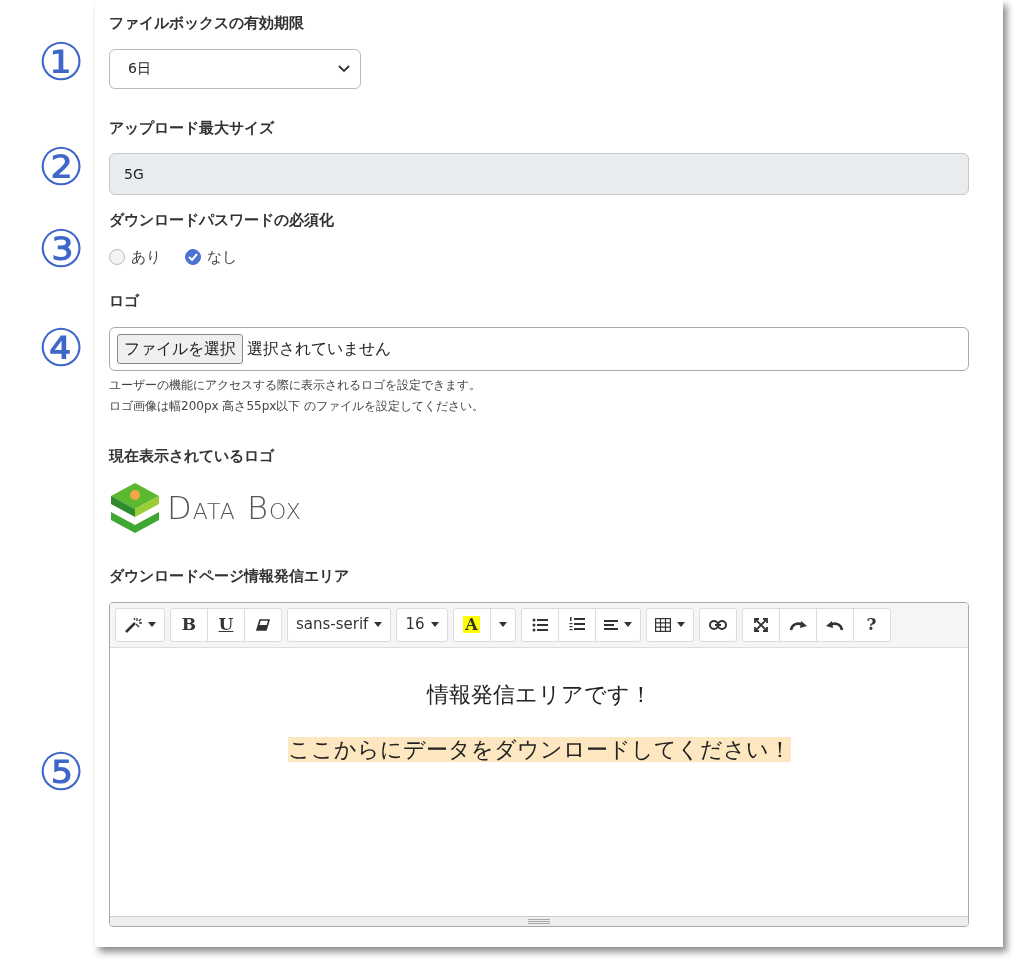 This screenshot has width=1024, height=966. Describe the element at coordinates (539, 348) in the screenshot. I see `file-input: ファイルを選択 選択されていません` at that location.